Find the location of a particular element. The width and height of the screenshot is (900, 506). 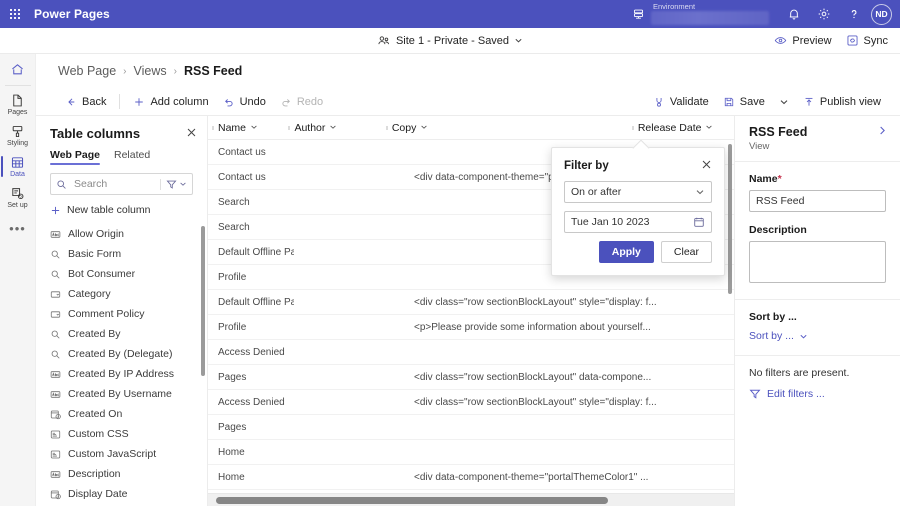

styling-brush-icon is located at coordinates (17, 131).